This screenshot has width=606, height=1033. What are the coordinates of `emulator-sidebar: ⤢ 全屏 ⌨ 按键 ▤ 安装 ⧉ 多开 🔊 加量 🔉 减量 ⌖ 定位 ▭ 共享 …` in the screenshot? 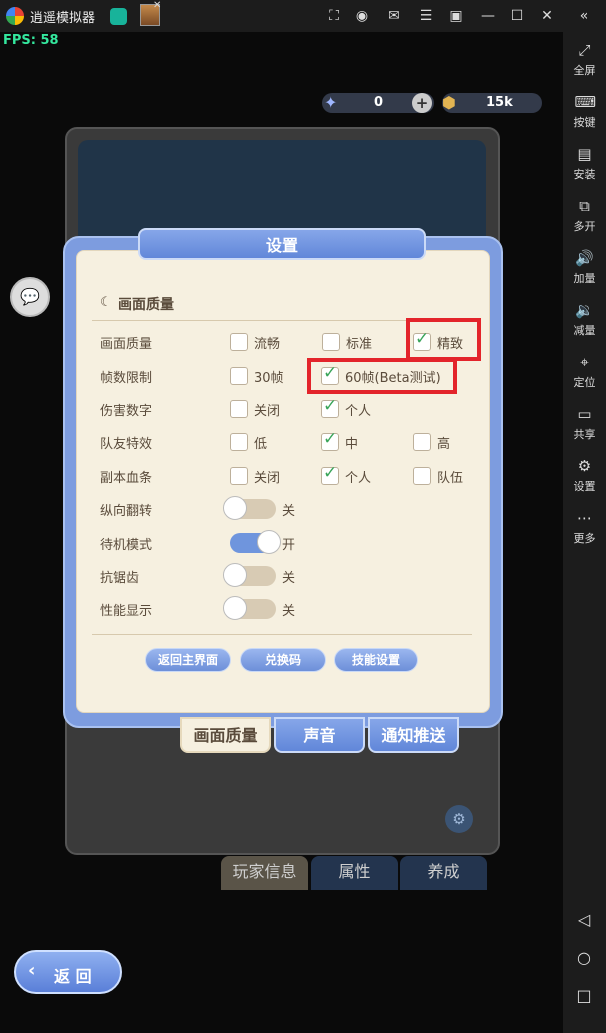 It's located at (584, 532).